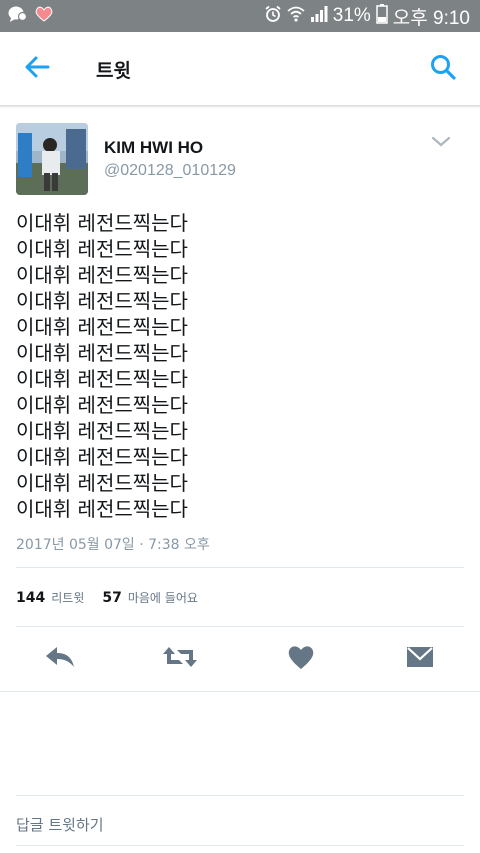 This screenshot has height=853, width=480. What do you see at coordinates (163, 597) in the screenshot?
I see `like-label: 마음에 들어요` at bounding box center [163, 597].